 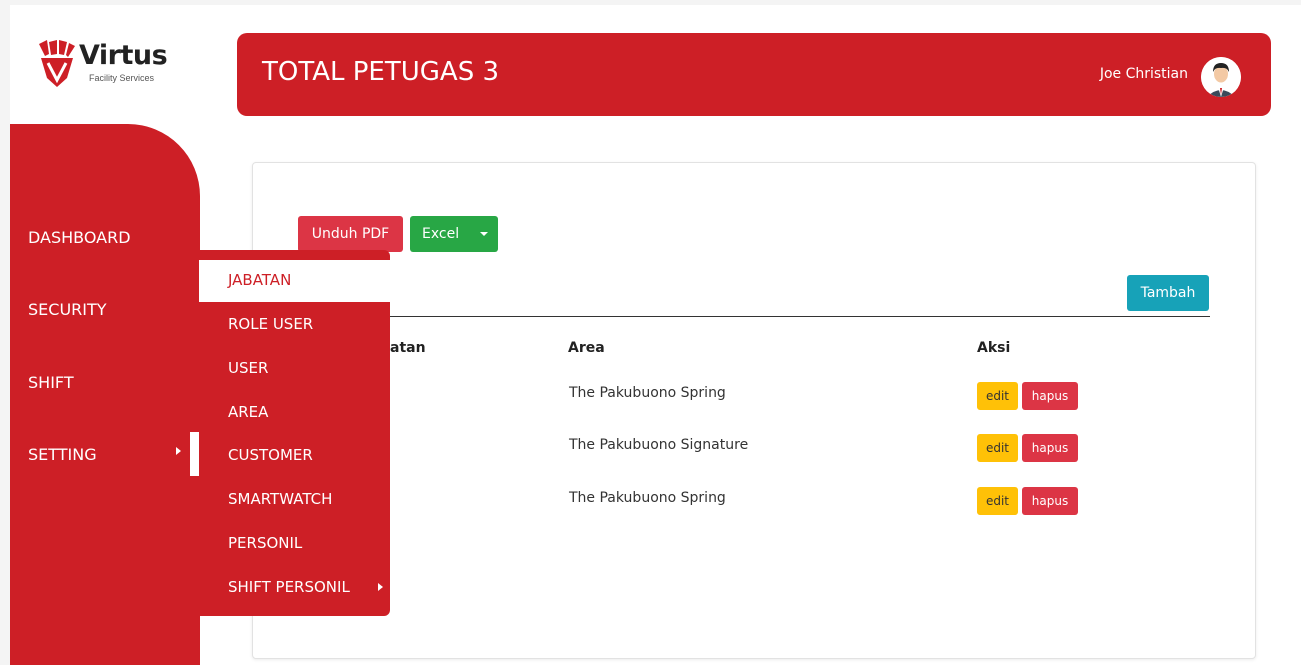 What do you see at coordinates (79, 237) in the screenshot?
I see `sidebar-item-dashboard: DASHBOARD` at bounding box center [79, 237].